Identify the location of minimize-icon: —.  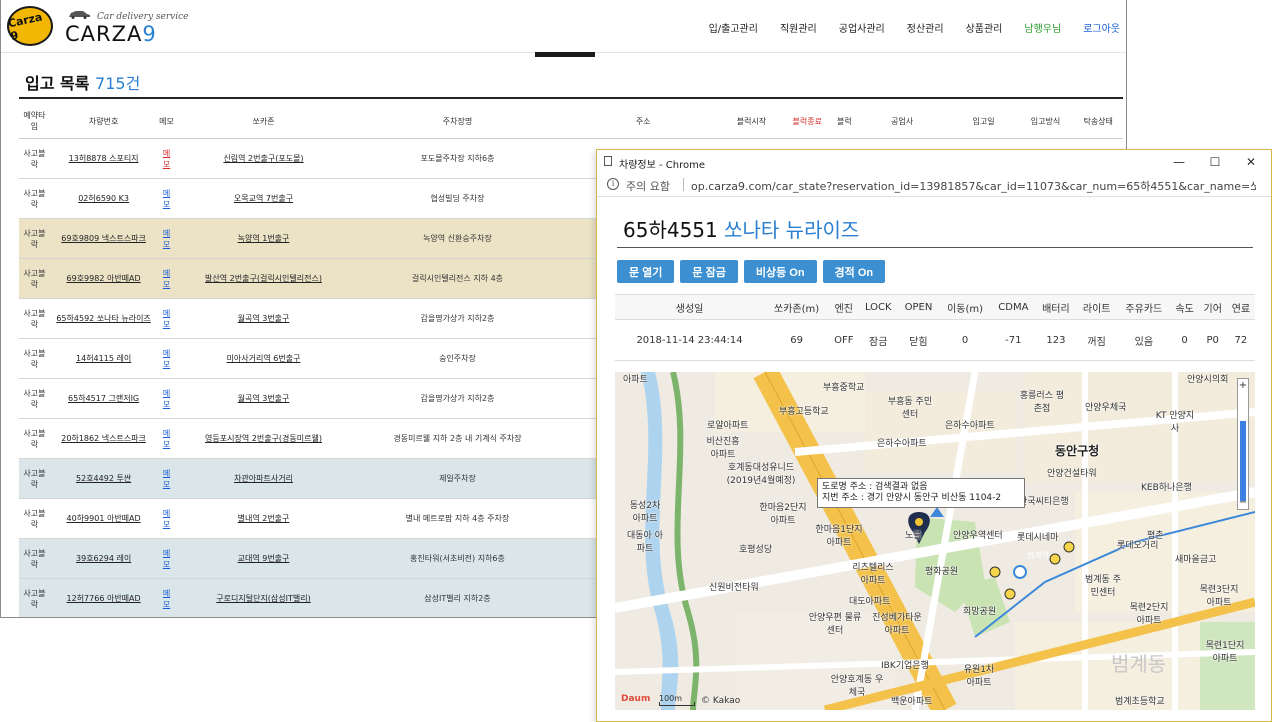
(1179, 162).